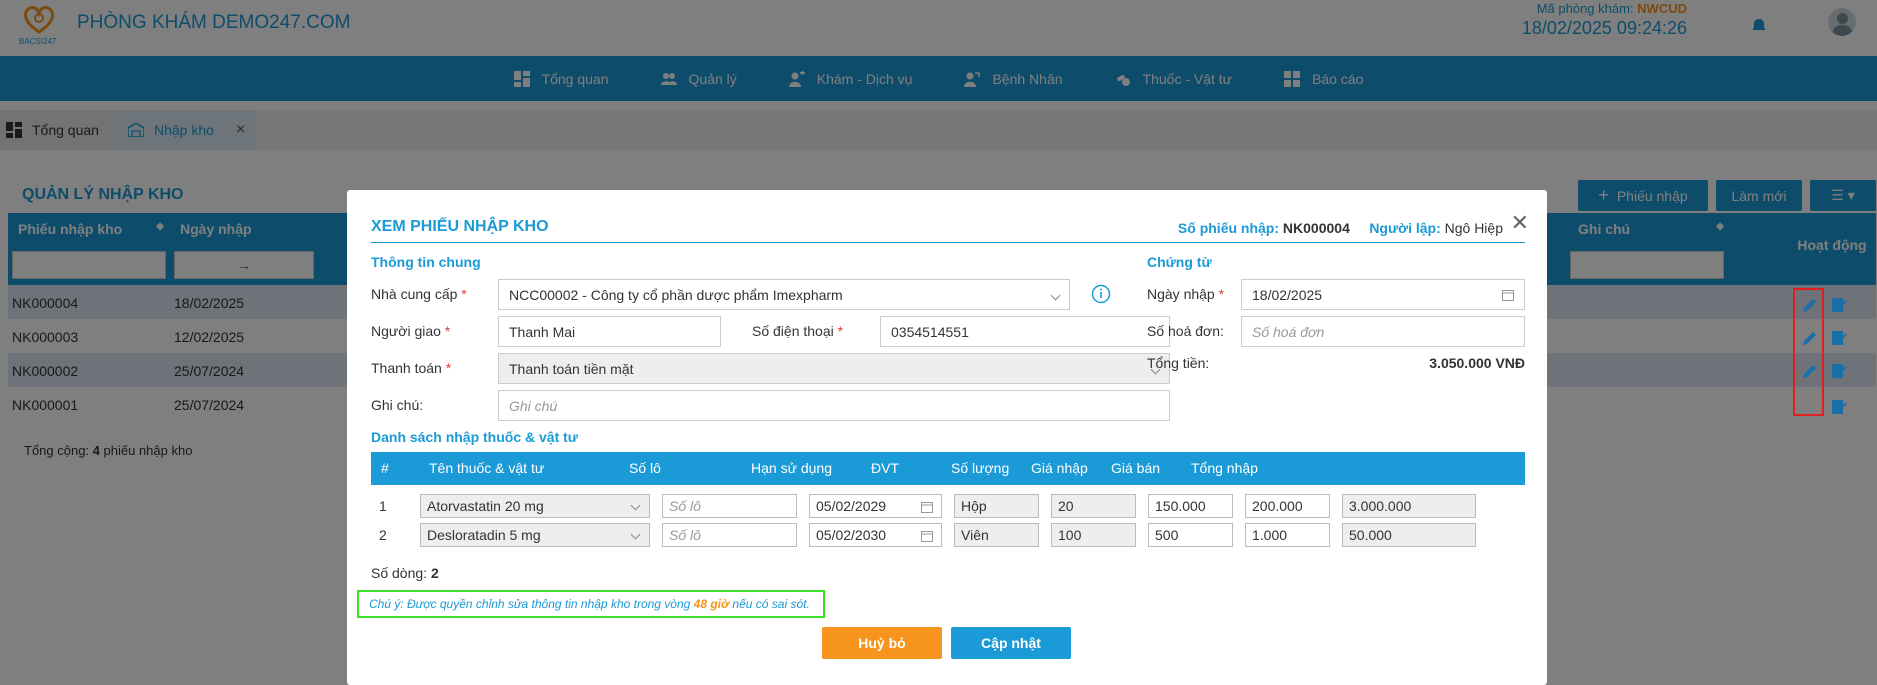 The width and height of the screenshot is (1877, 685). Describe the element at coordinates (426, 262) in the screenshot. I see `general-section-title: Thông tin chung` at that location.